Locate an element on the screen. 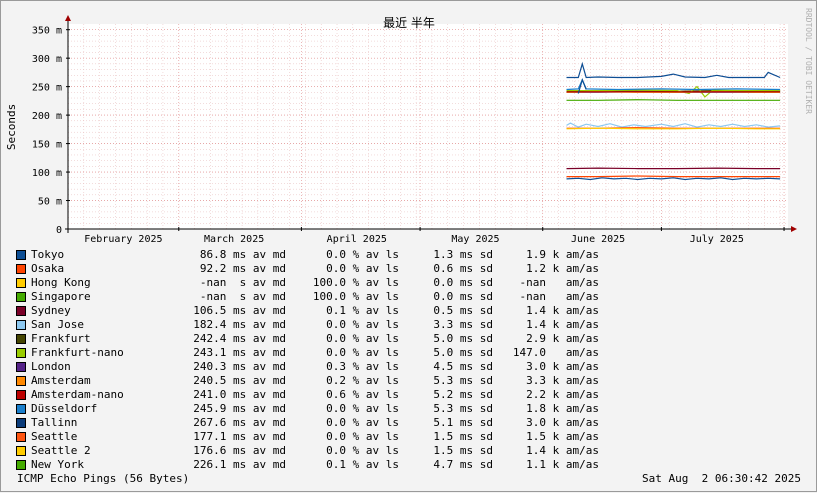 Image resolution: width=817 pixels, height=493 pixels. legend-std-dev: 5.2 ms sd is located at coordinates (463, 394).